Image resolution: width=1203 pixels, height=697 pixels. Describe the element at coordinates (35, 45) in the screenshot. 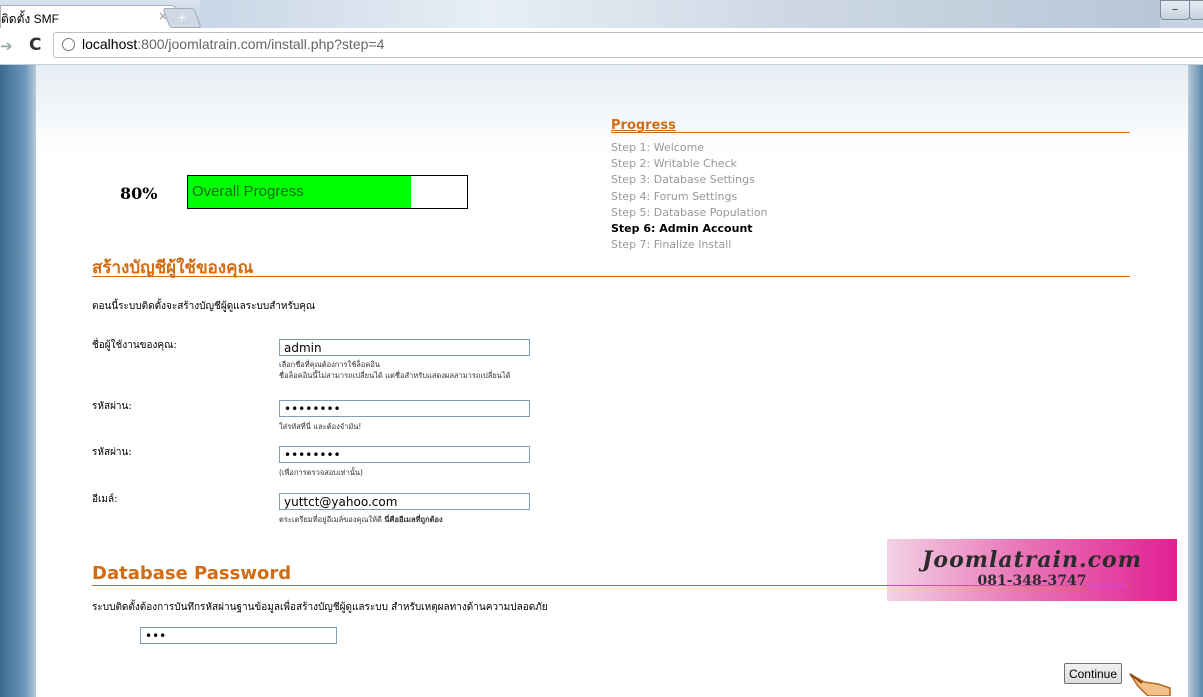

I see `reload-icon: C` at that location.